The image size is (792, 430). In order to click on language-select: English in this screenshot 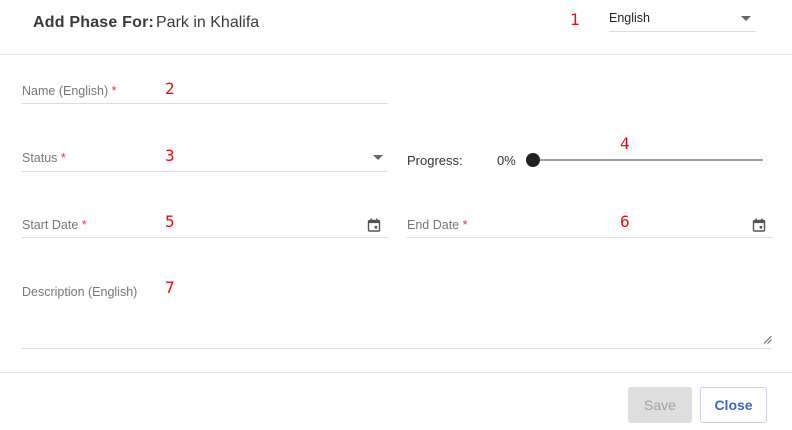, I will do `click(682, 20)`.